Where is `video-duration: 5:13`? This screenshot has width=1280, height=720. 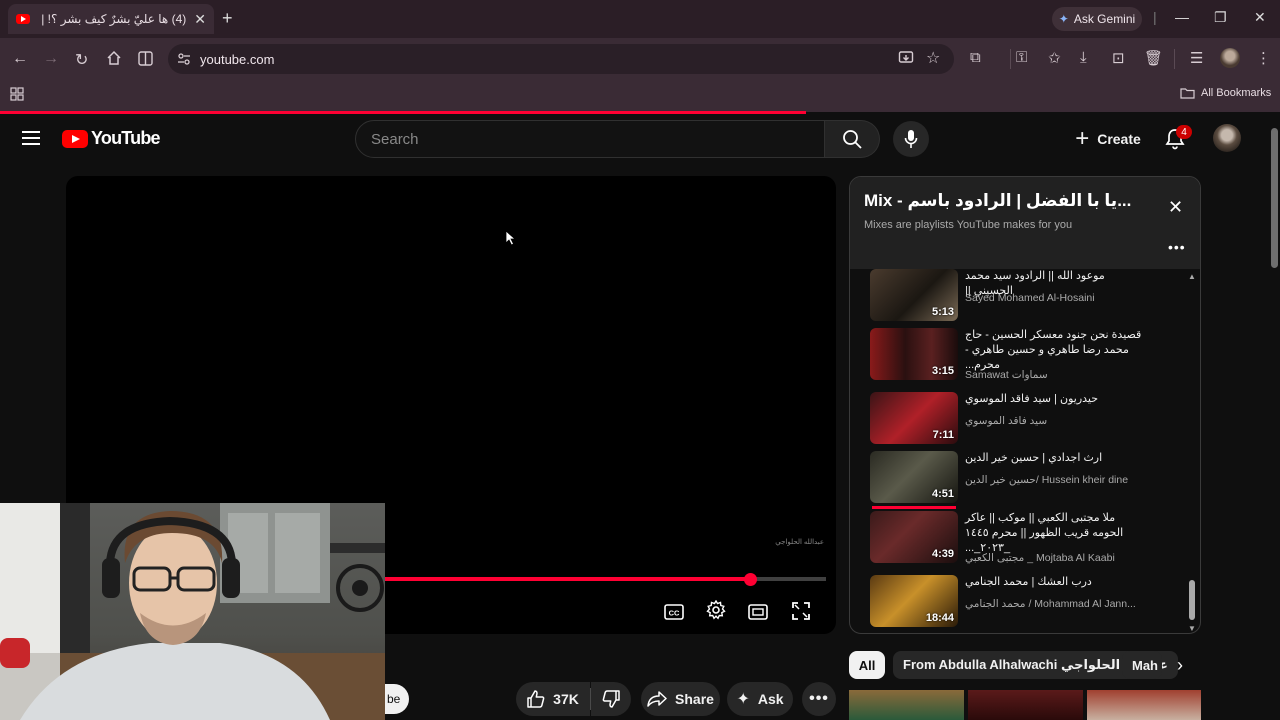 video-duration: 5:13 is located at coordinates (942, 312).